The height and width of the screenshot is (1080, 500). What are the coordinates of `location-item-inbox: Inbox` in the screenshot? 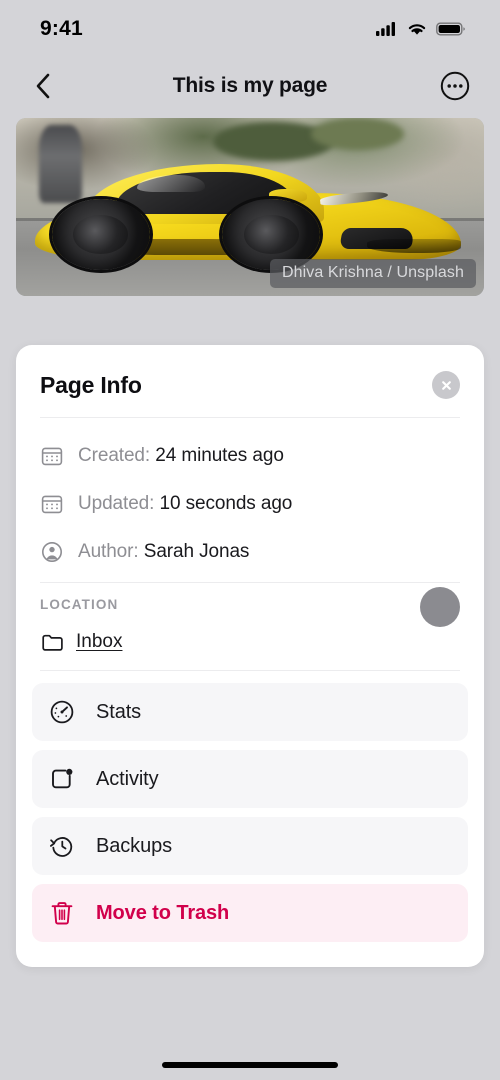 It's located at (250, 650).